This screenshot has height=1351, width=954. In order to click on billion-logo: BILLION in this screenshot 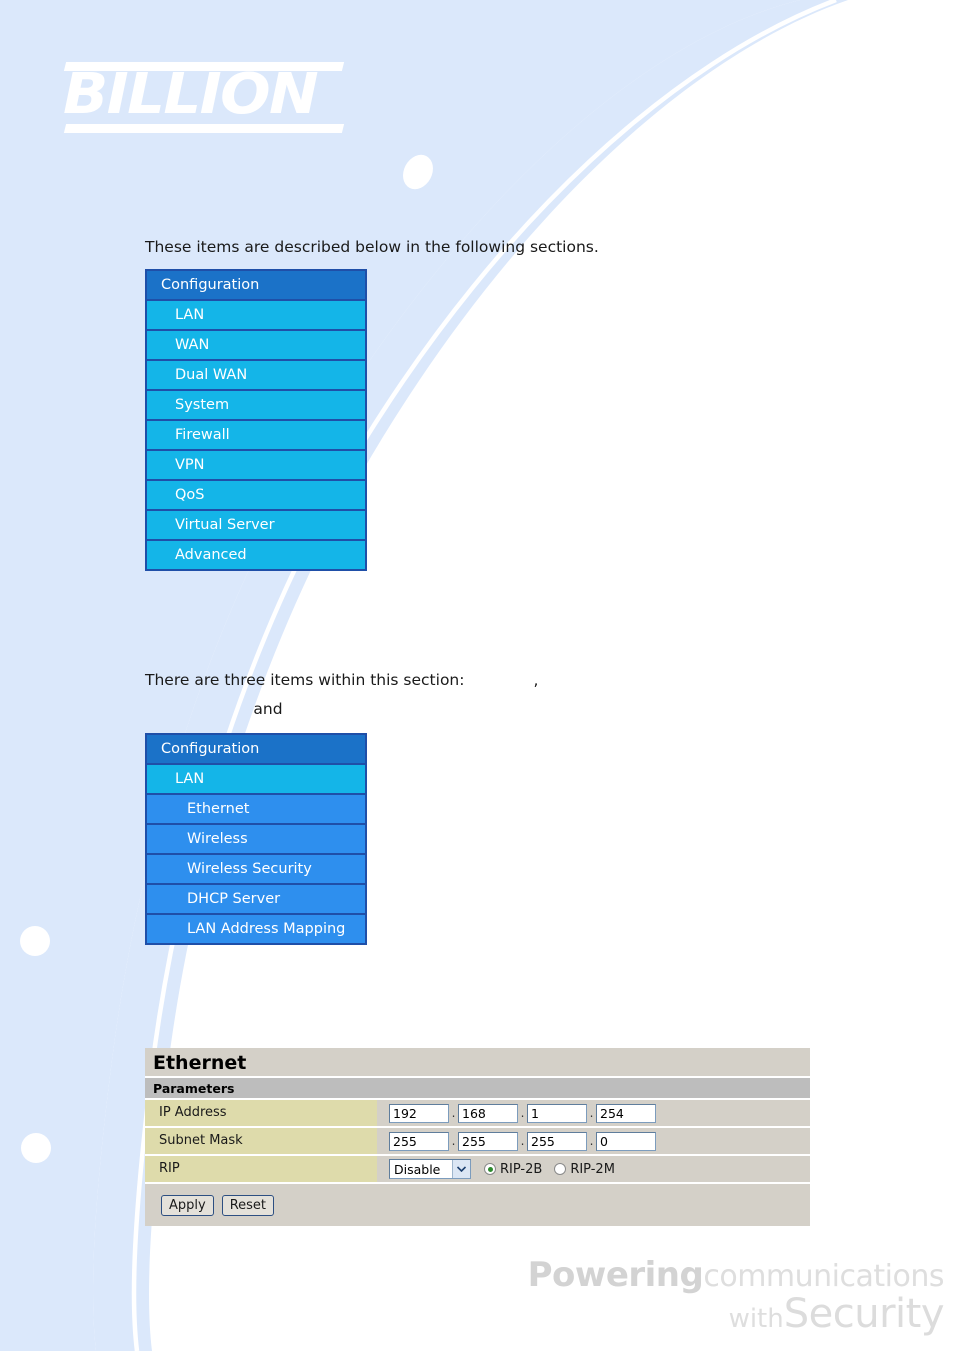, I will do `click(208, 99)`.